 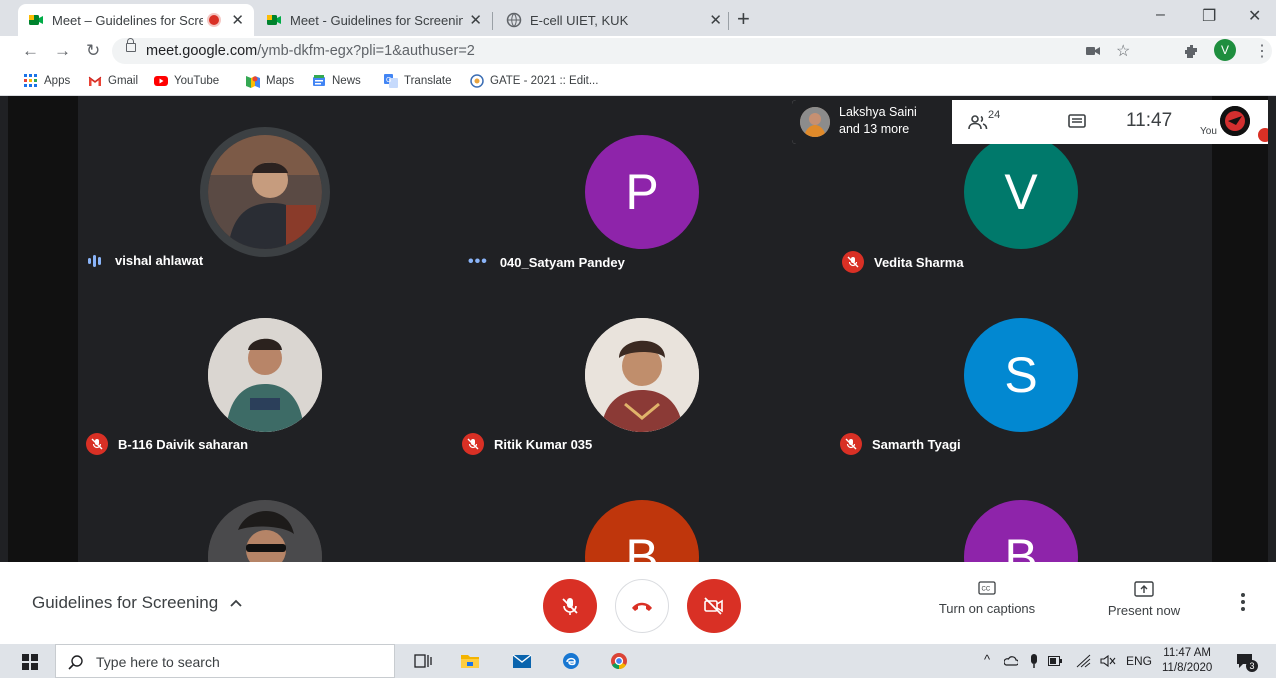 I want to click on show-hidden-icons-icon: ^, so click(x=987, y=659).